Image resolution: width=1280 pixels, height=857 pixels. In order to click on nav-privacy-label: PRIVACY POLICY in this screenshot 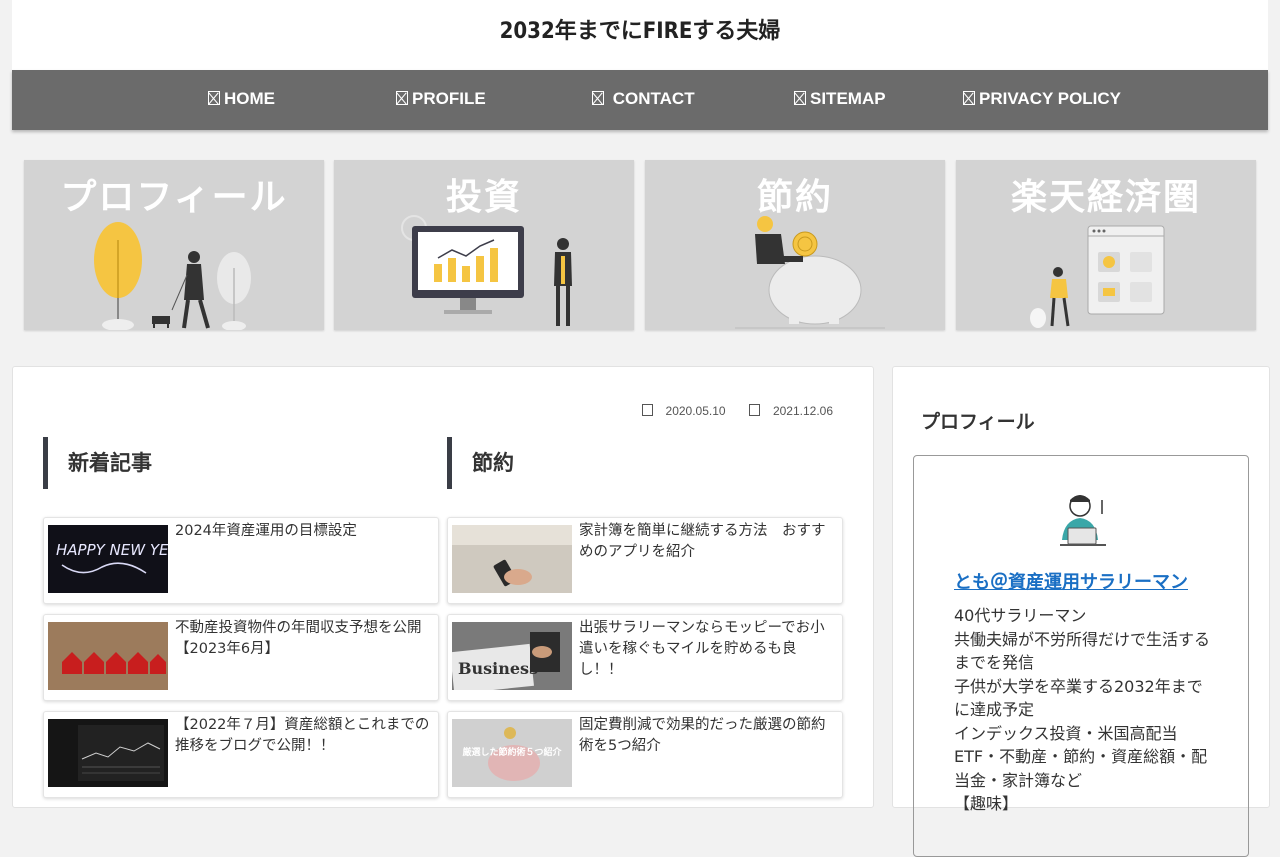, I will do `click(1050, 98)`.